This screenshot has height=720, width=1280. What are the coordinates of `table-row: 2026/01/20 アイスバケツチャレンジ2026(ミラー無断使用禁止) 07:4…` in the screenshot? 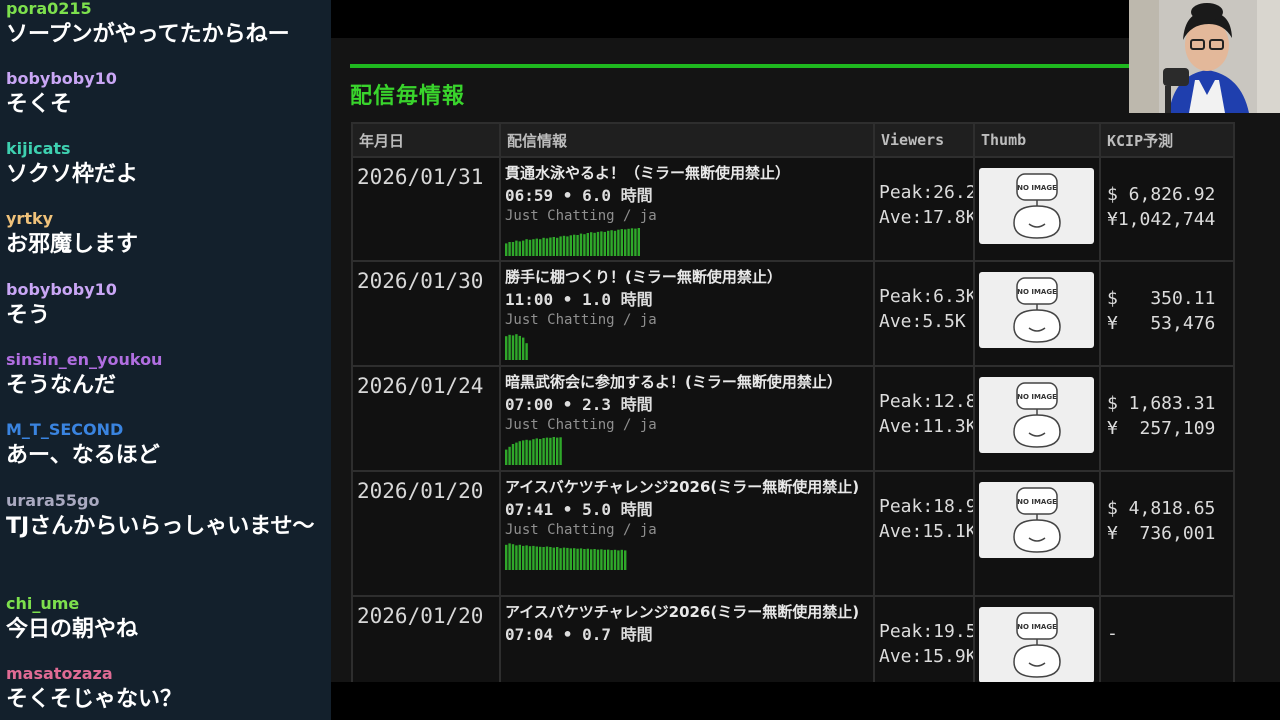 It's located at (793, 533).